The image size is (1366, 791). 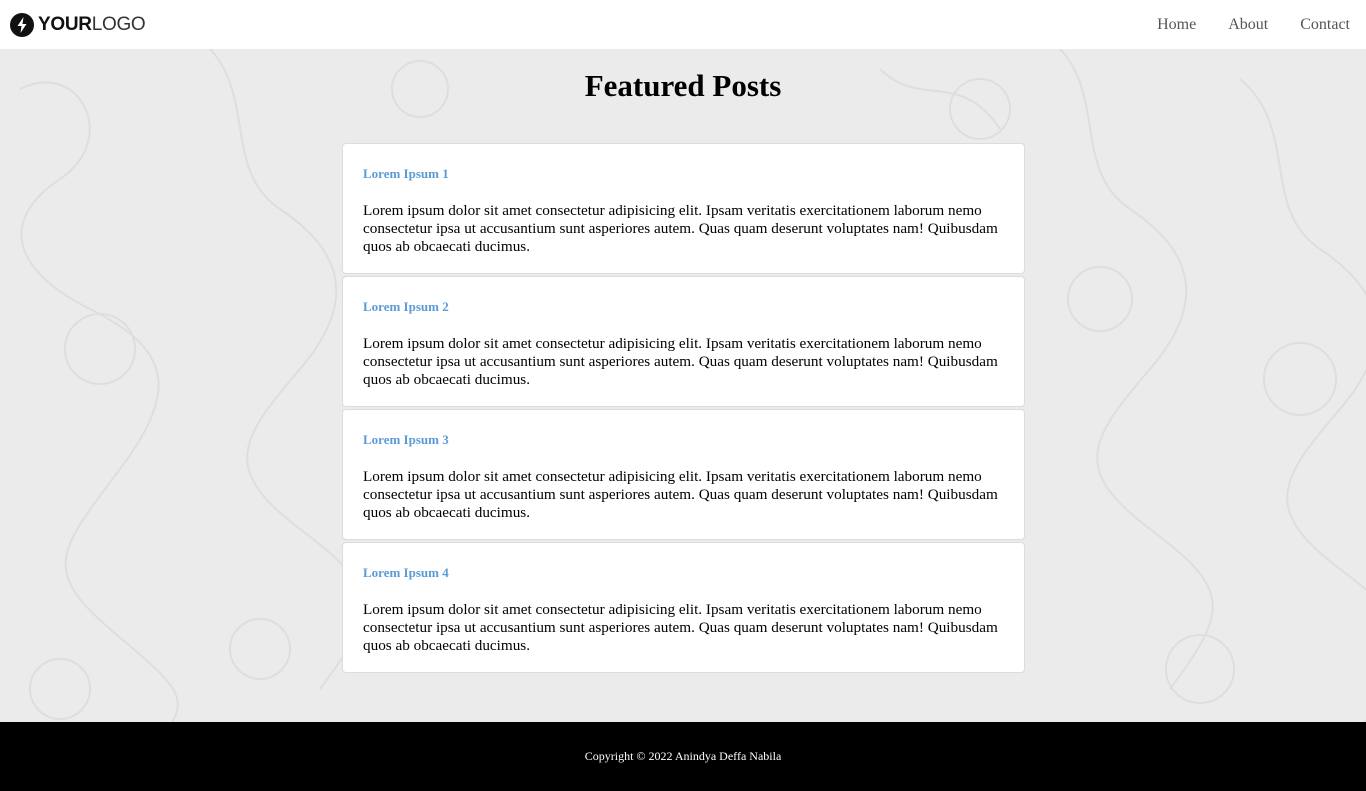 I want to click on navbar: YOURLOGO Home About Contact, so click(x=683, y=24).